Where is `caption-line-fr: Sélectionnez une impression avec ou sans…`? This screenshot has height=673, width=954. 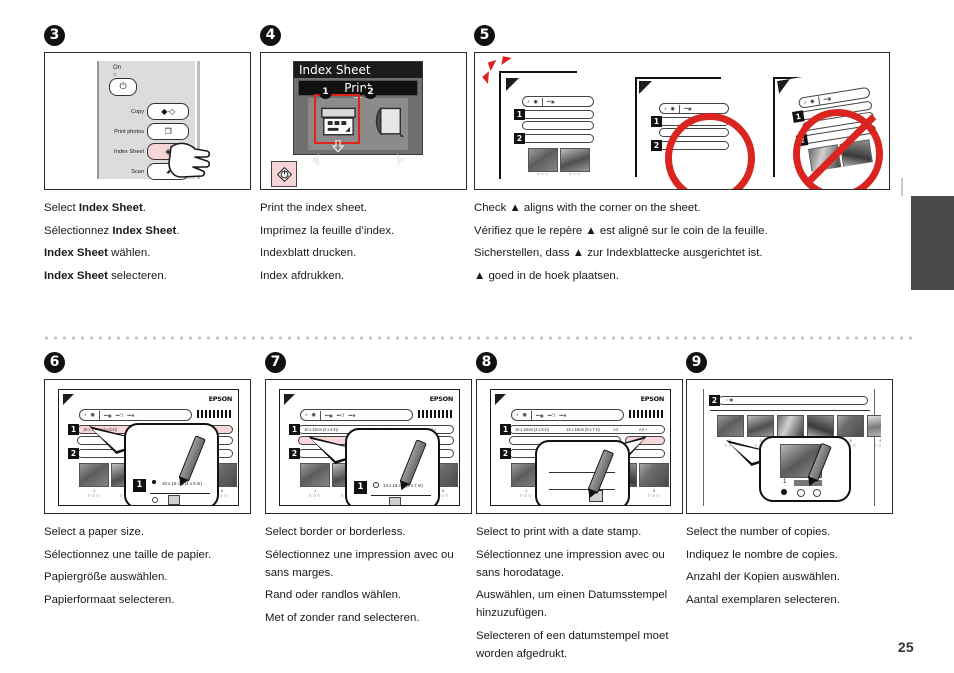
caption-line-fr: Sélectionnez une impression avec ou sans… is located at coordinates (359, 563).